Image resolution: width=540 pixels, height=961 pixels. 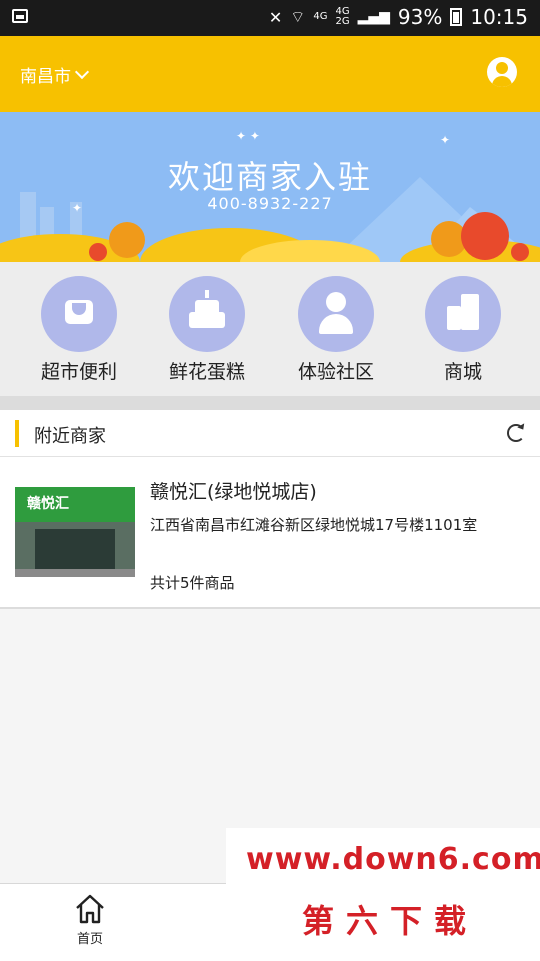 What do you see at coordinates (373, 17) in the screenshot?
I see `signal-icon: ▂▄▆` at bounding box center [373, 17].